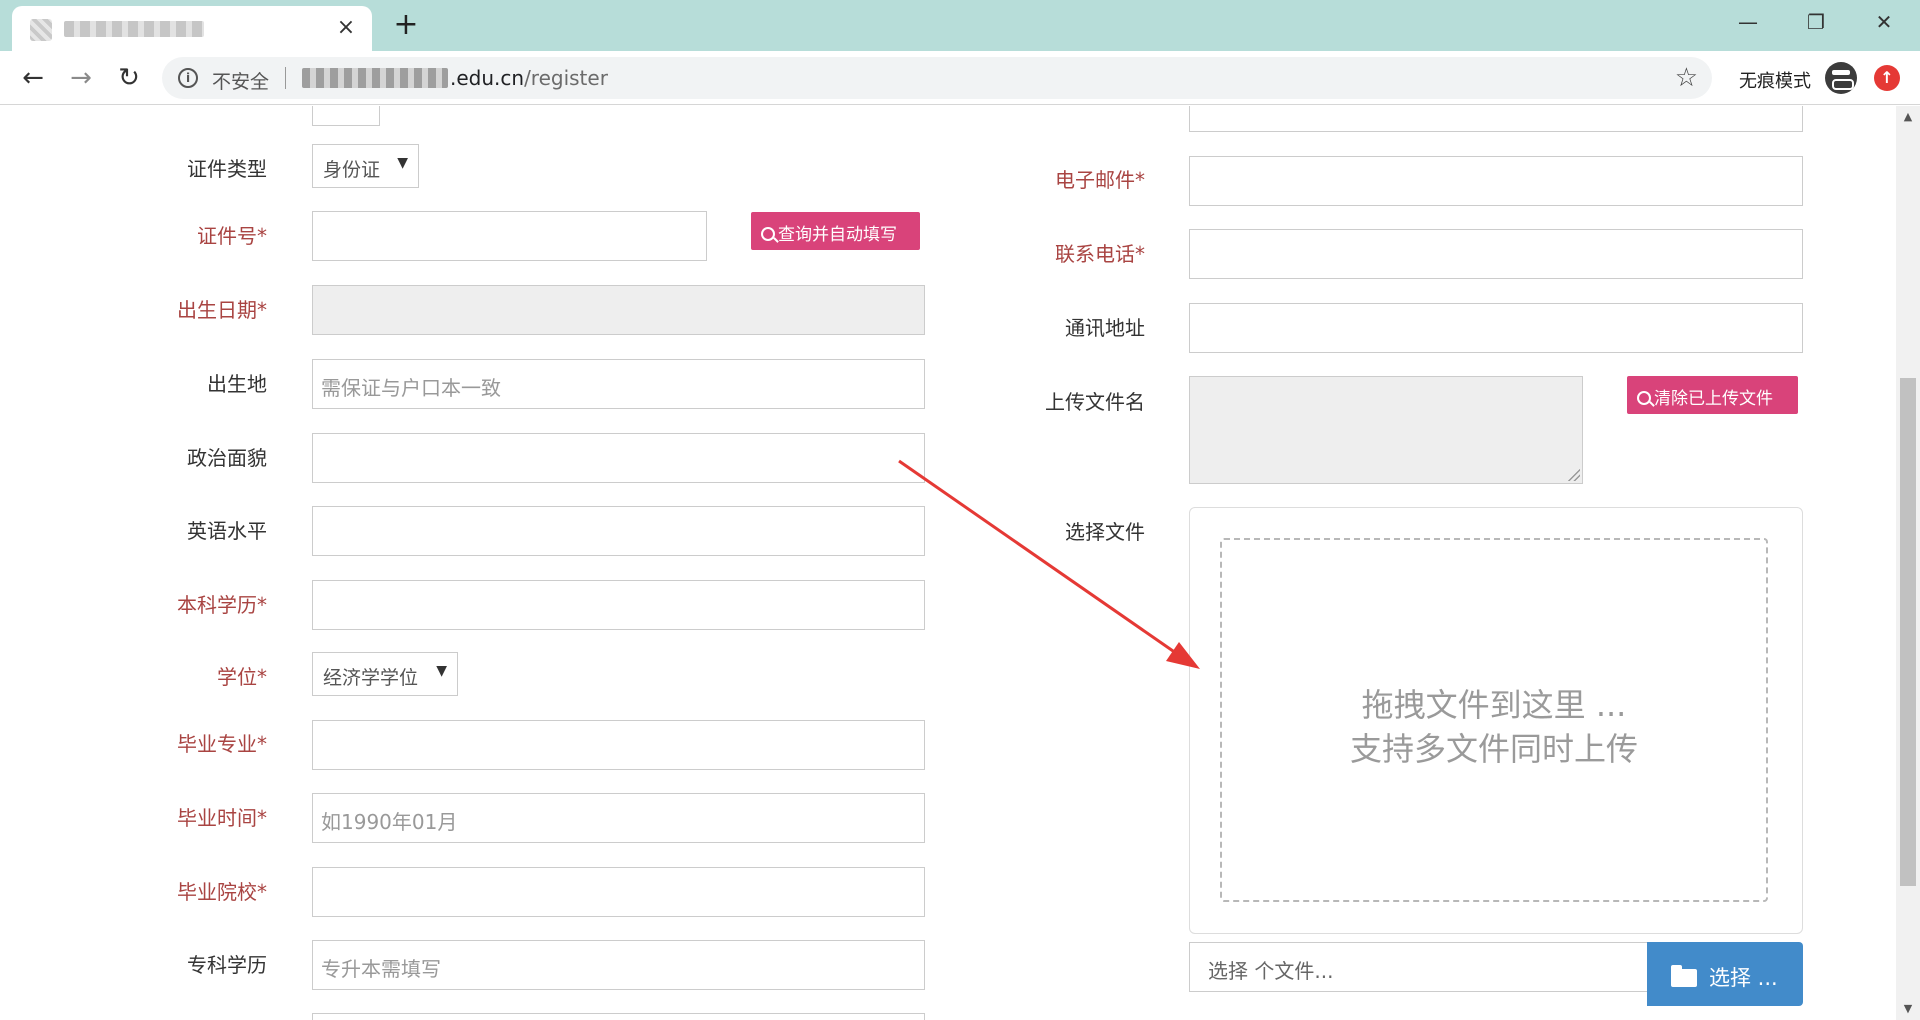 The width and height of the screenshot is (1920, 1020). I want to click on url-text: .edu.cn/register, so click(529, 78).